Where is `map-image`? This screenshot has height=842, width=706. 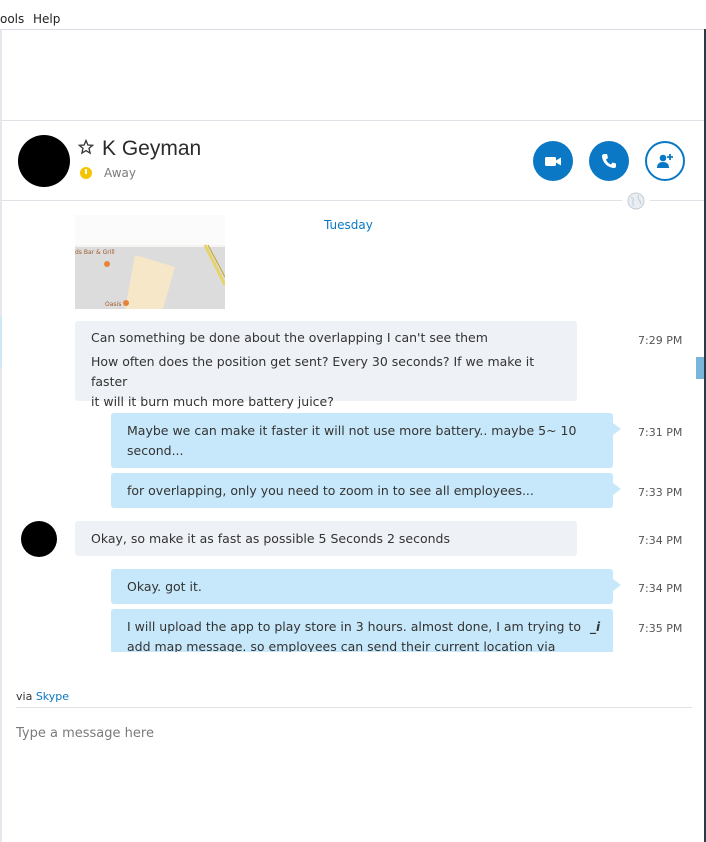 map-image is located at coordinates (150, 262).